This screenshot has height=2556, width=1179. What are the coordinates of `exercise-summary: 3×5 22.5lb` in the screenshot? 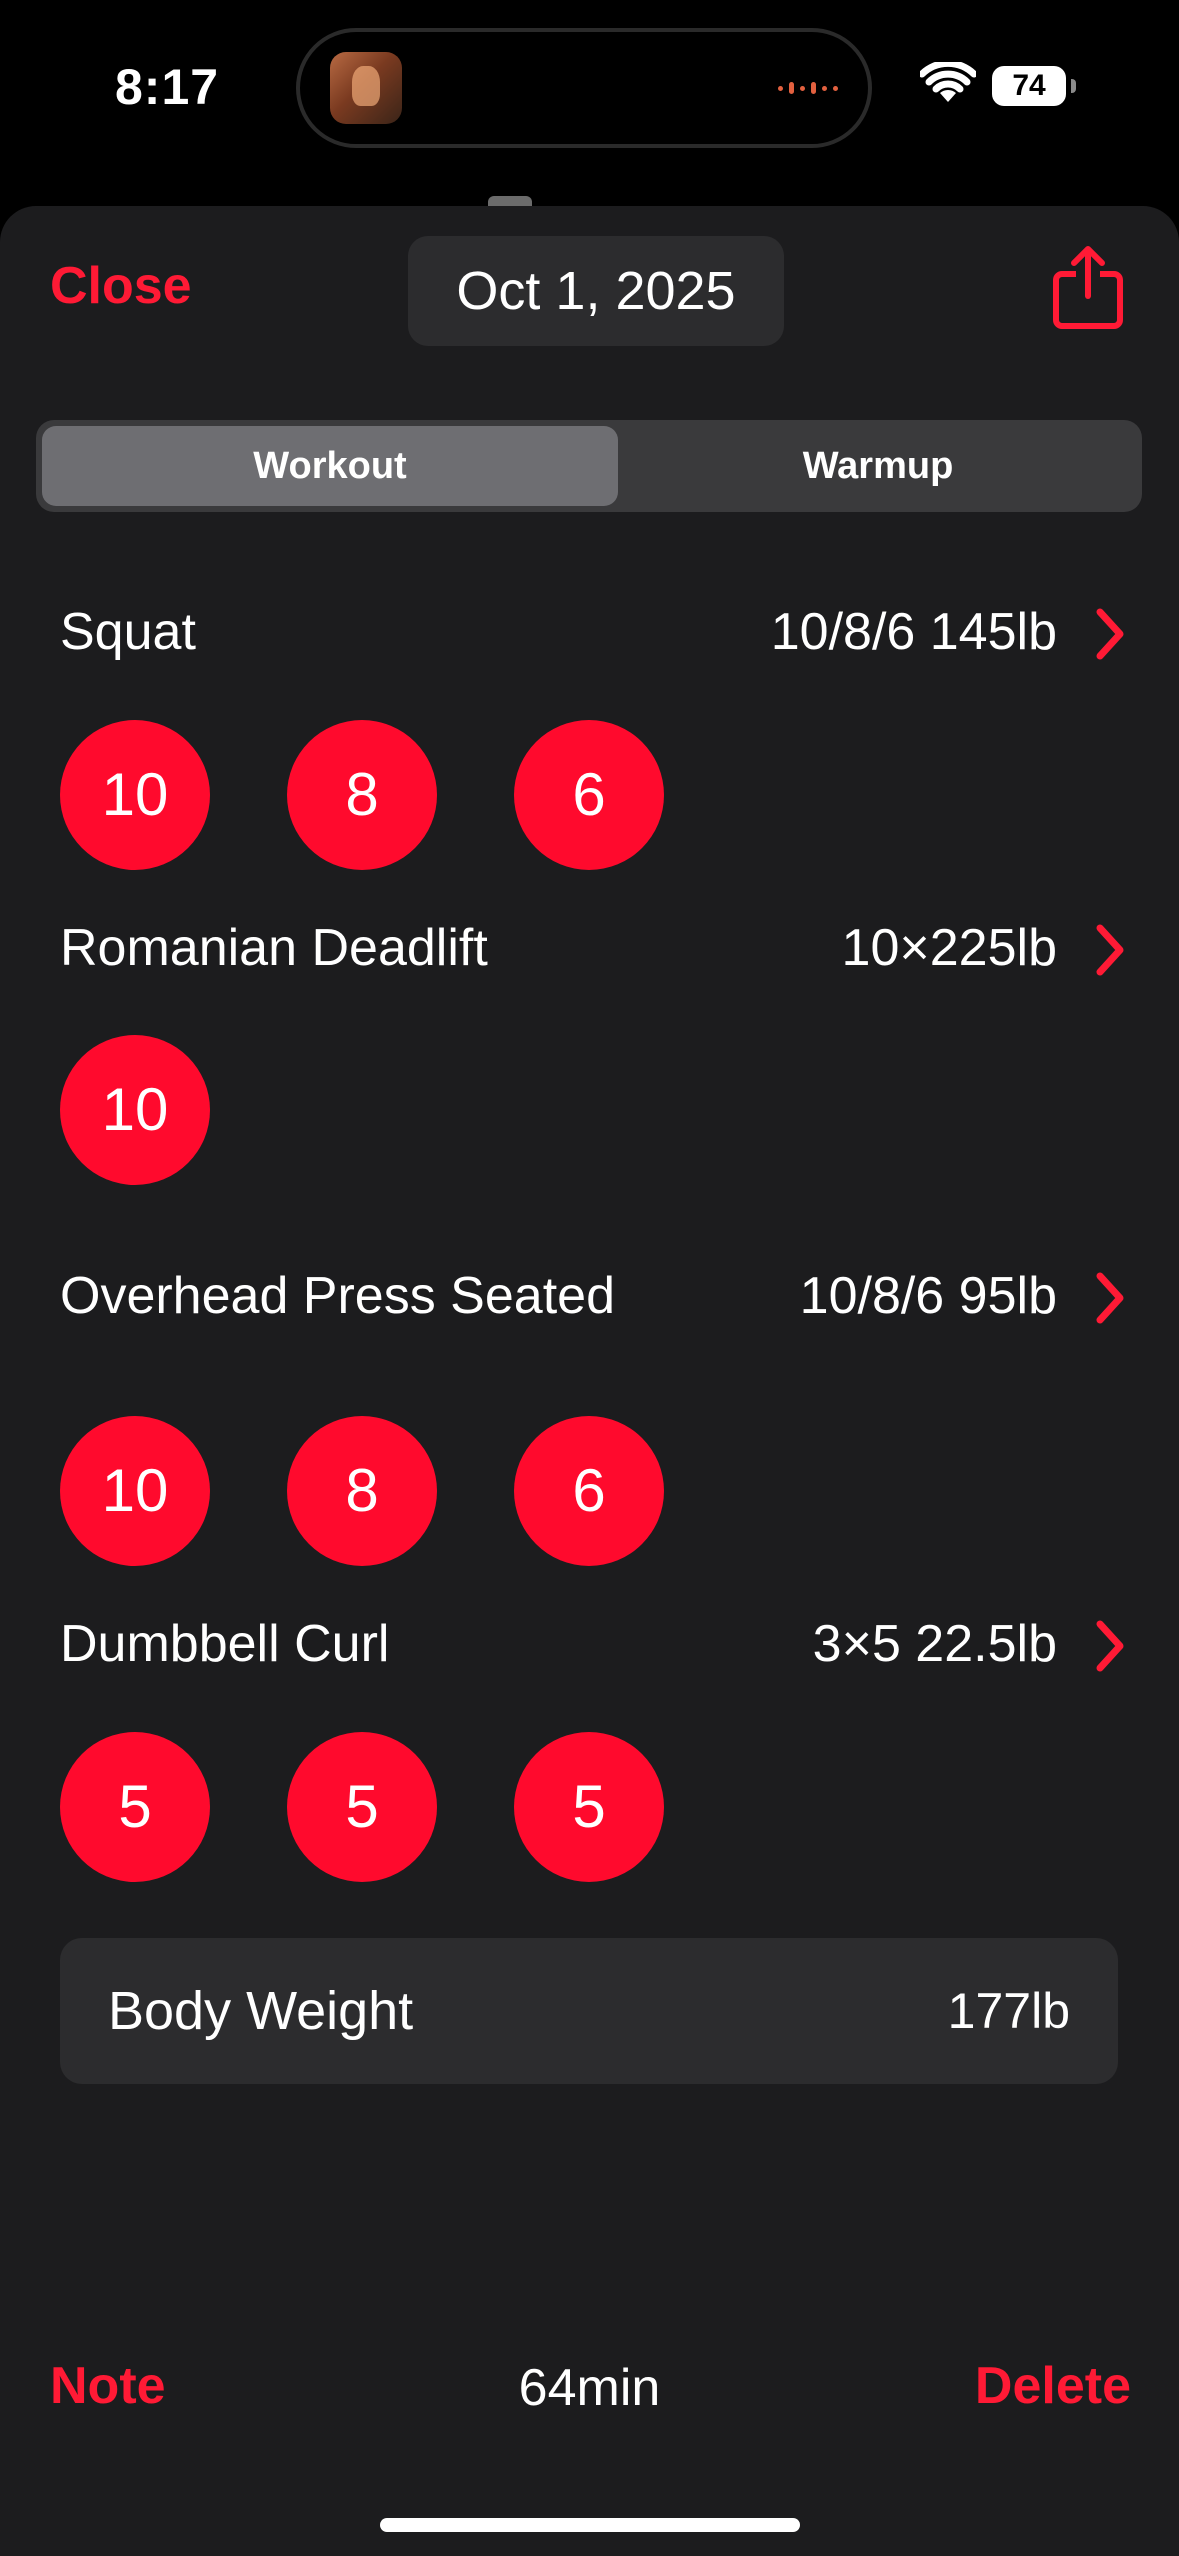 It's located at (935, 1644).